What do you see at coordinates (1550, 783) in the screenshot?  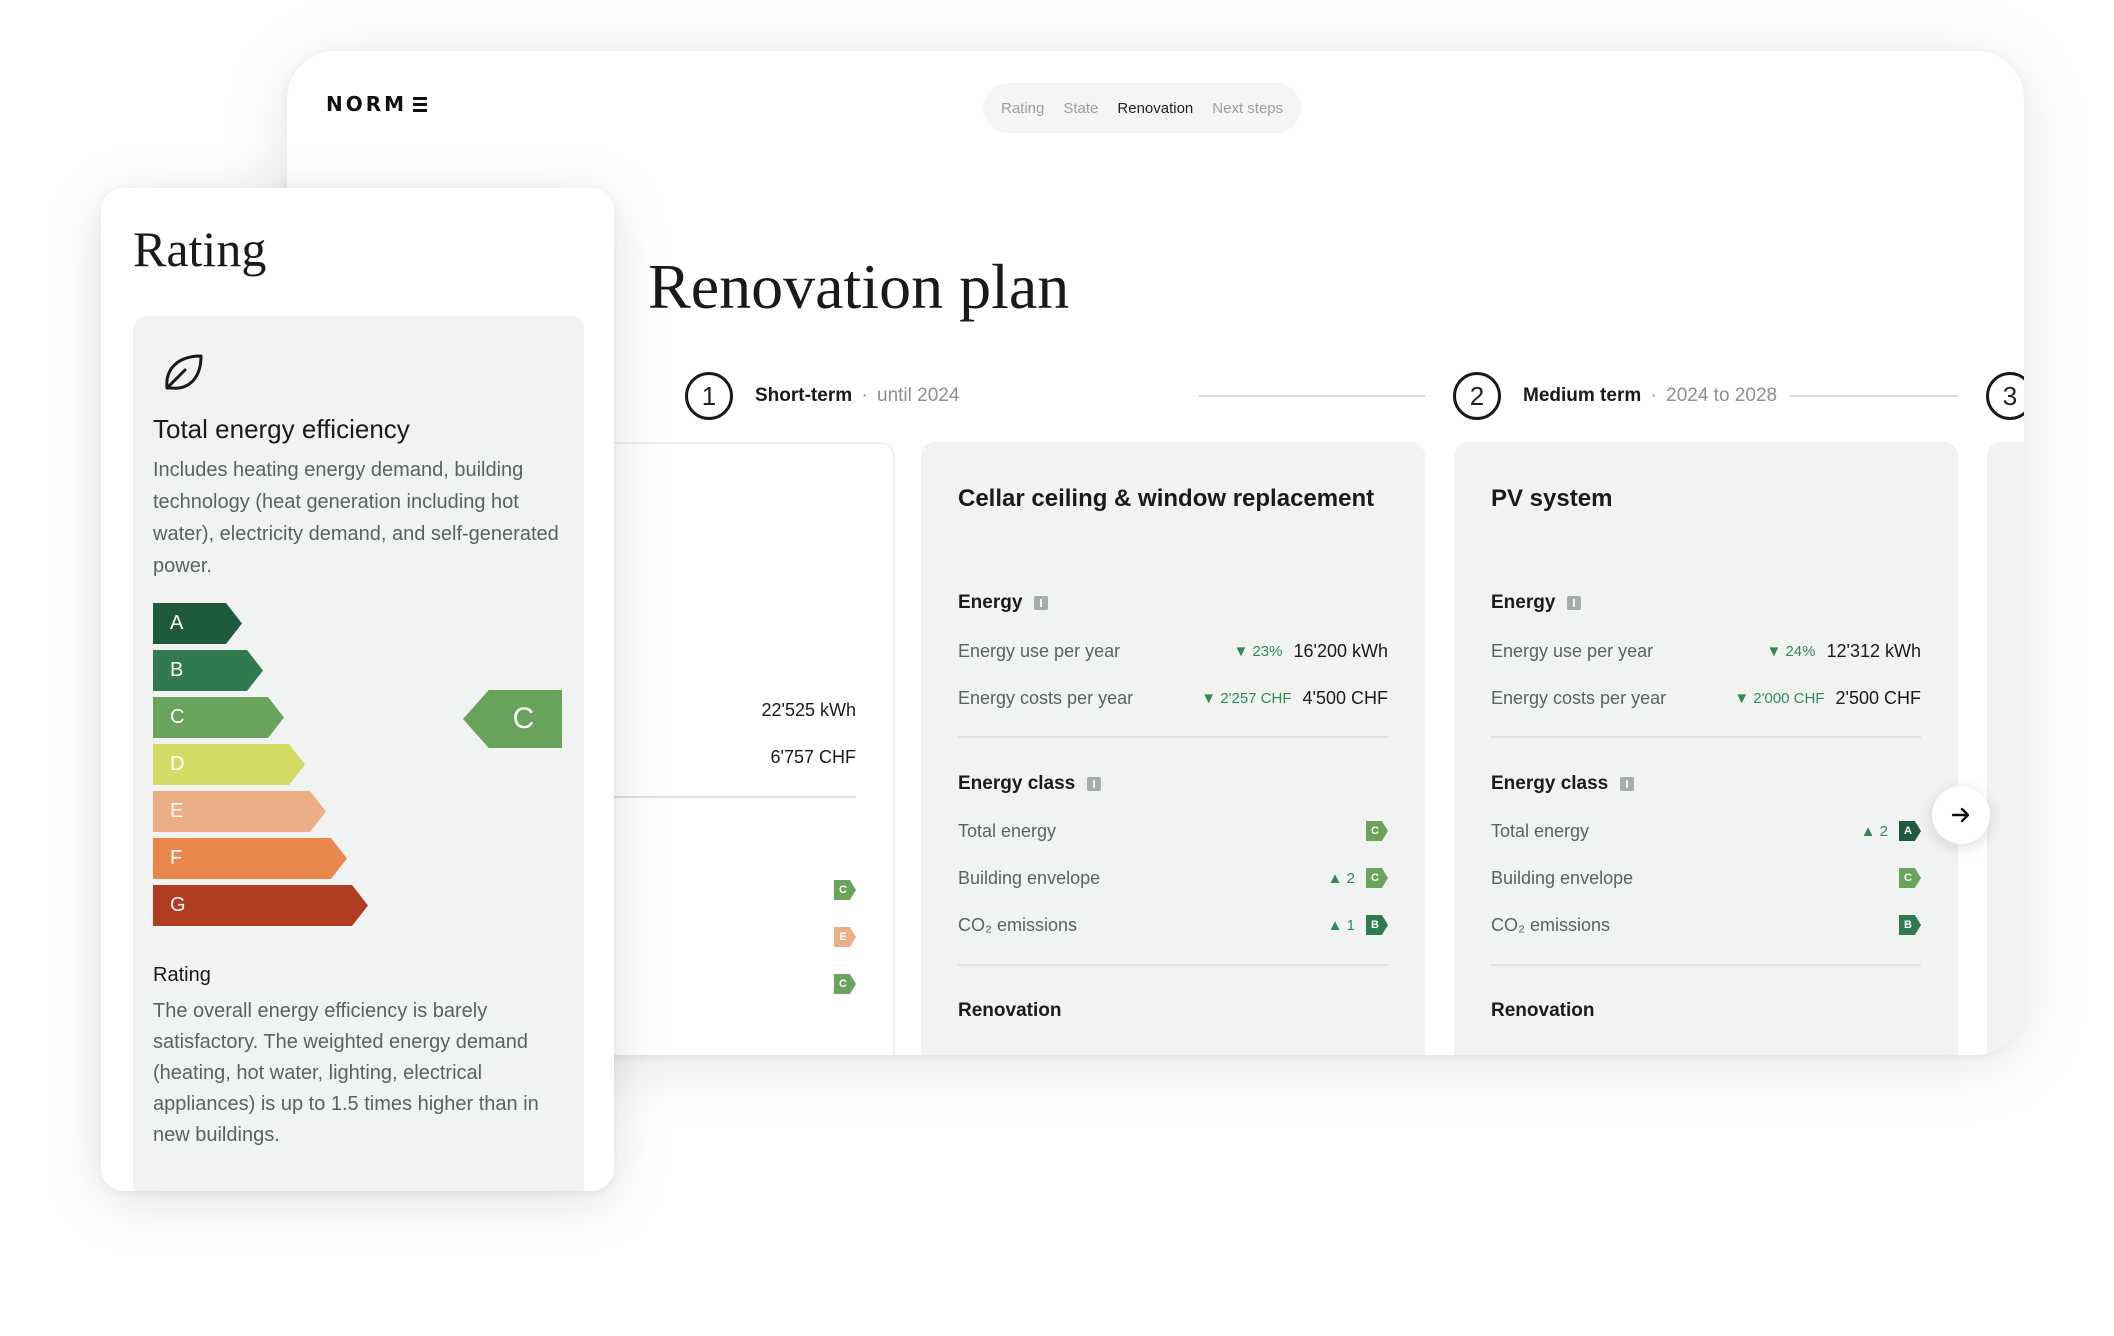 I see `card-2-class-heading-text: Energy class` at bounding box center [1550, 783].